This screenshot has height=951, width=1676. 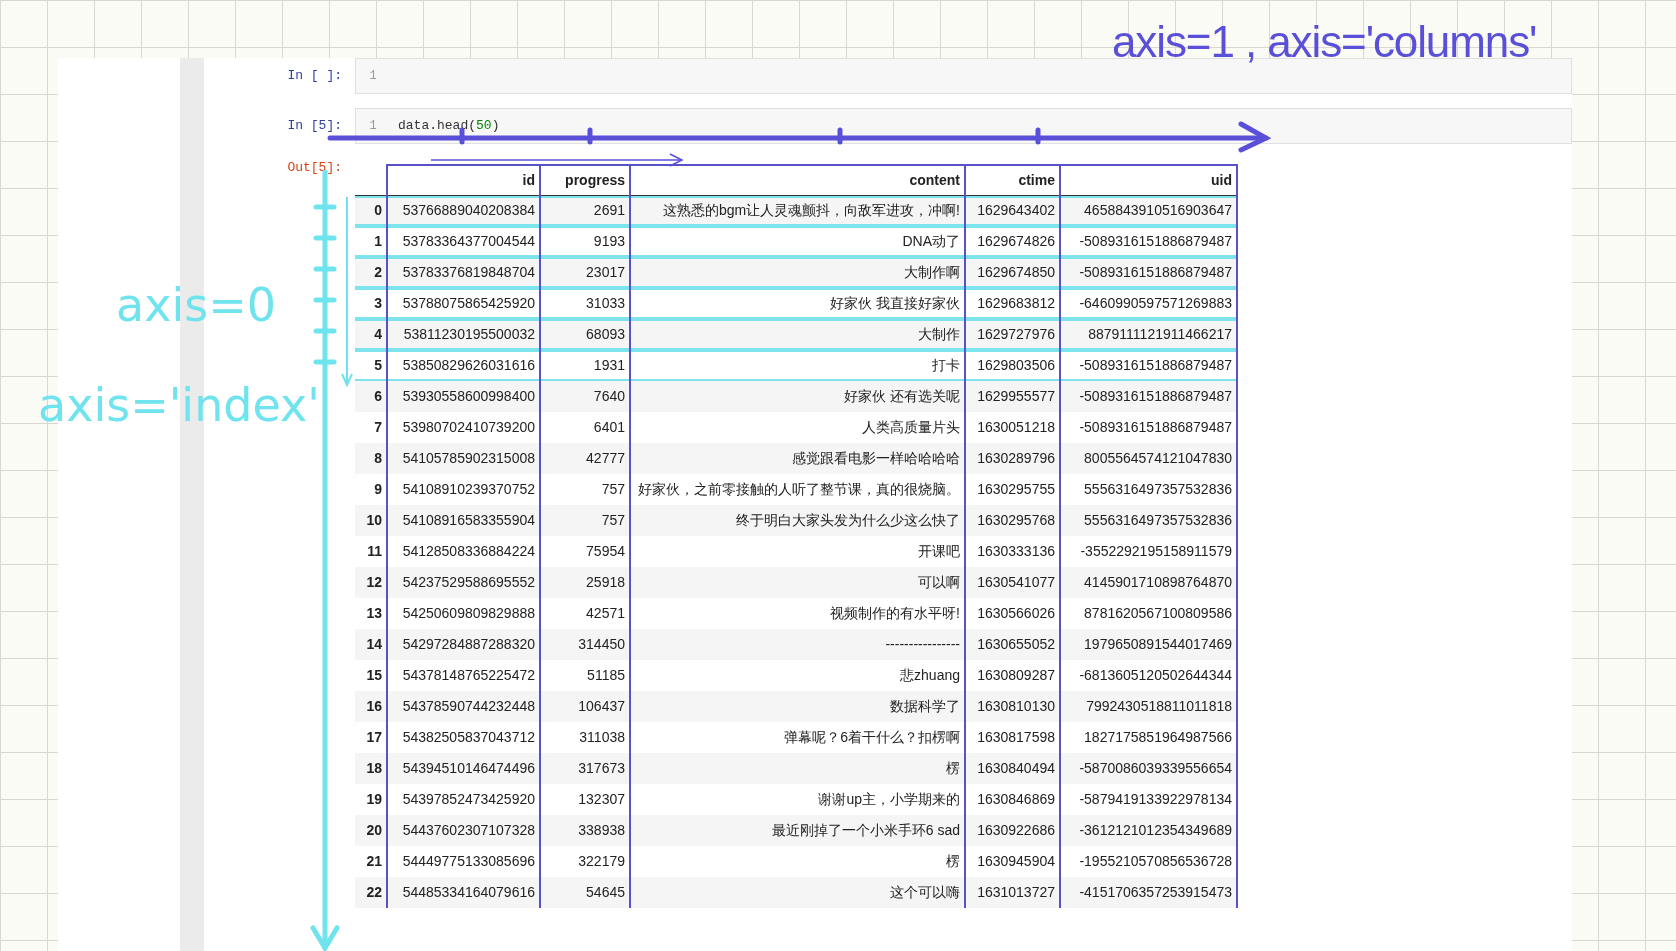 What do you see at coordinates (371, 272) in the screenshot?
I see `row-index: 2` at bounding box center [371, 272].